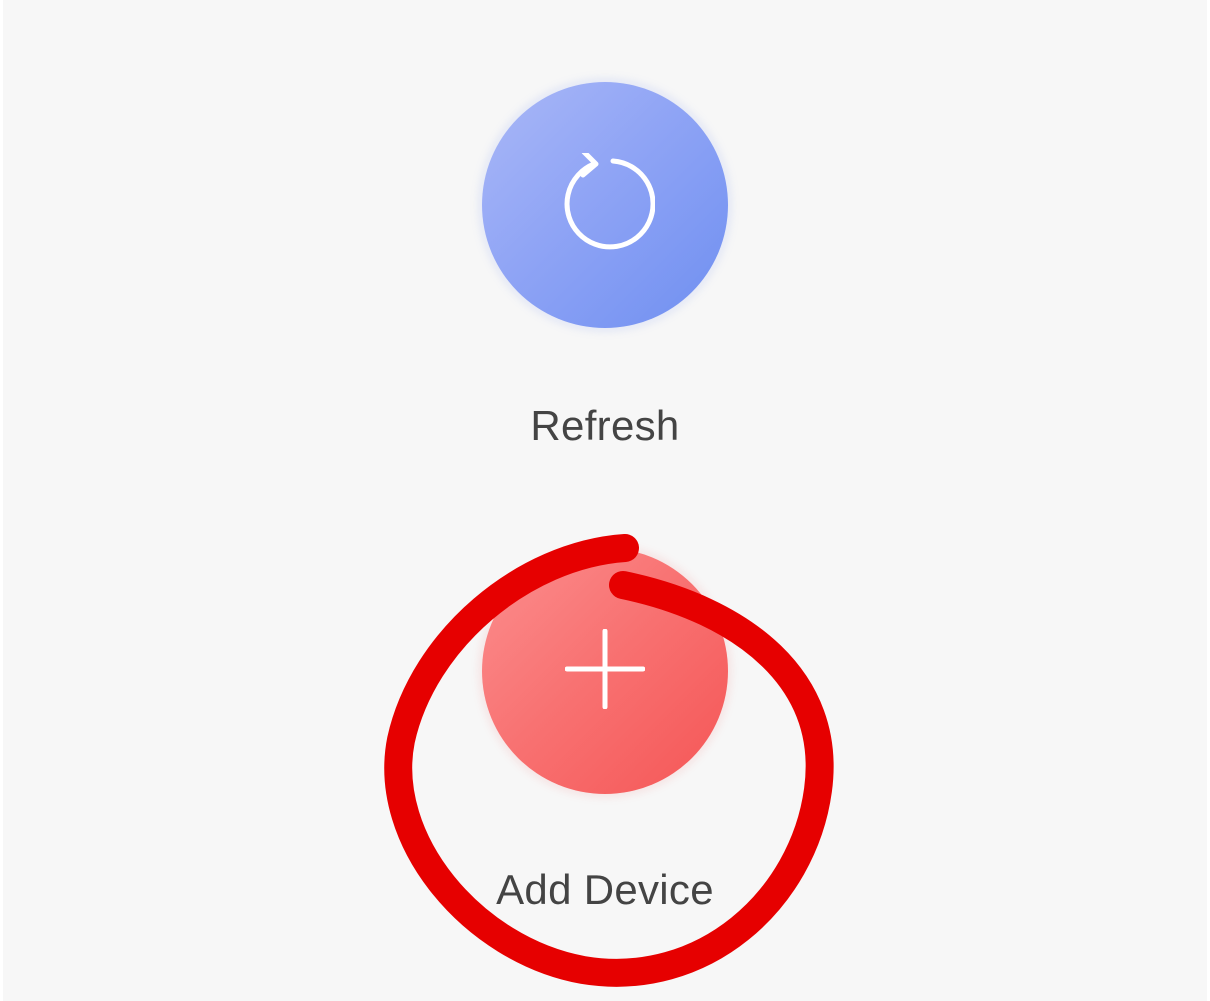 The height and width of the screenshot is (1001, 1210). I want to click on refresh-icon, so click(605, 203).